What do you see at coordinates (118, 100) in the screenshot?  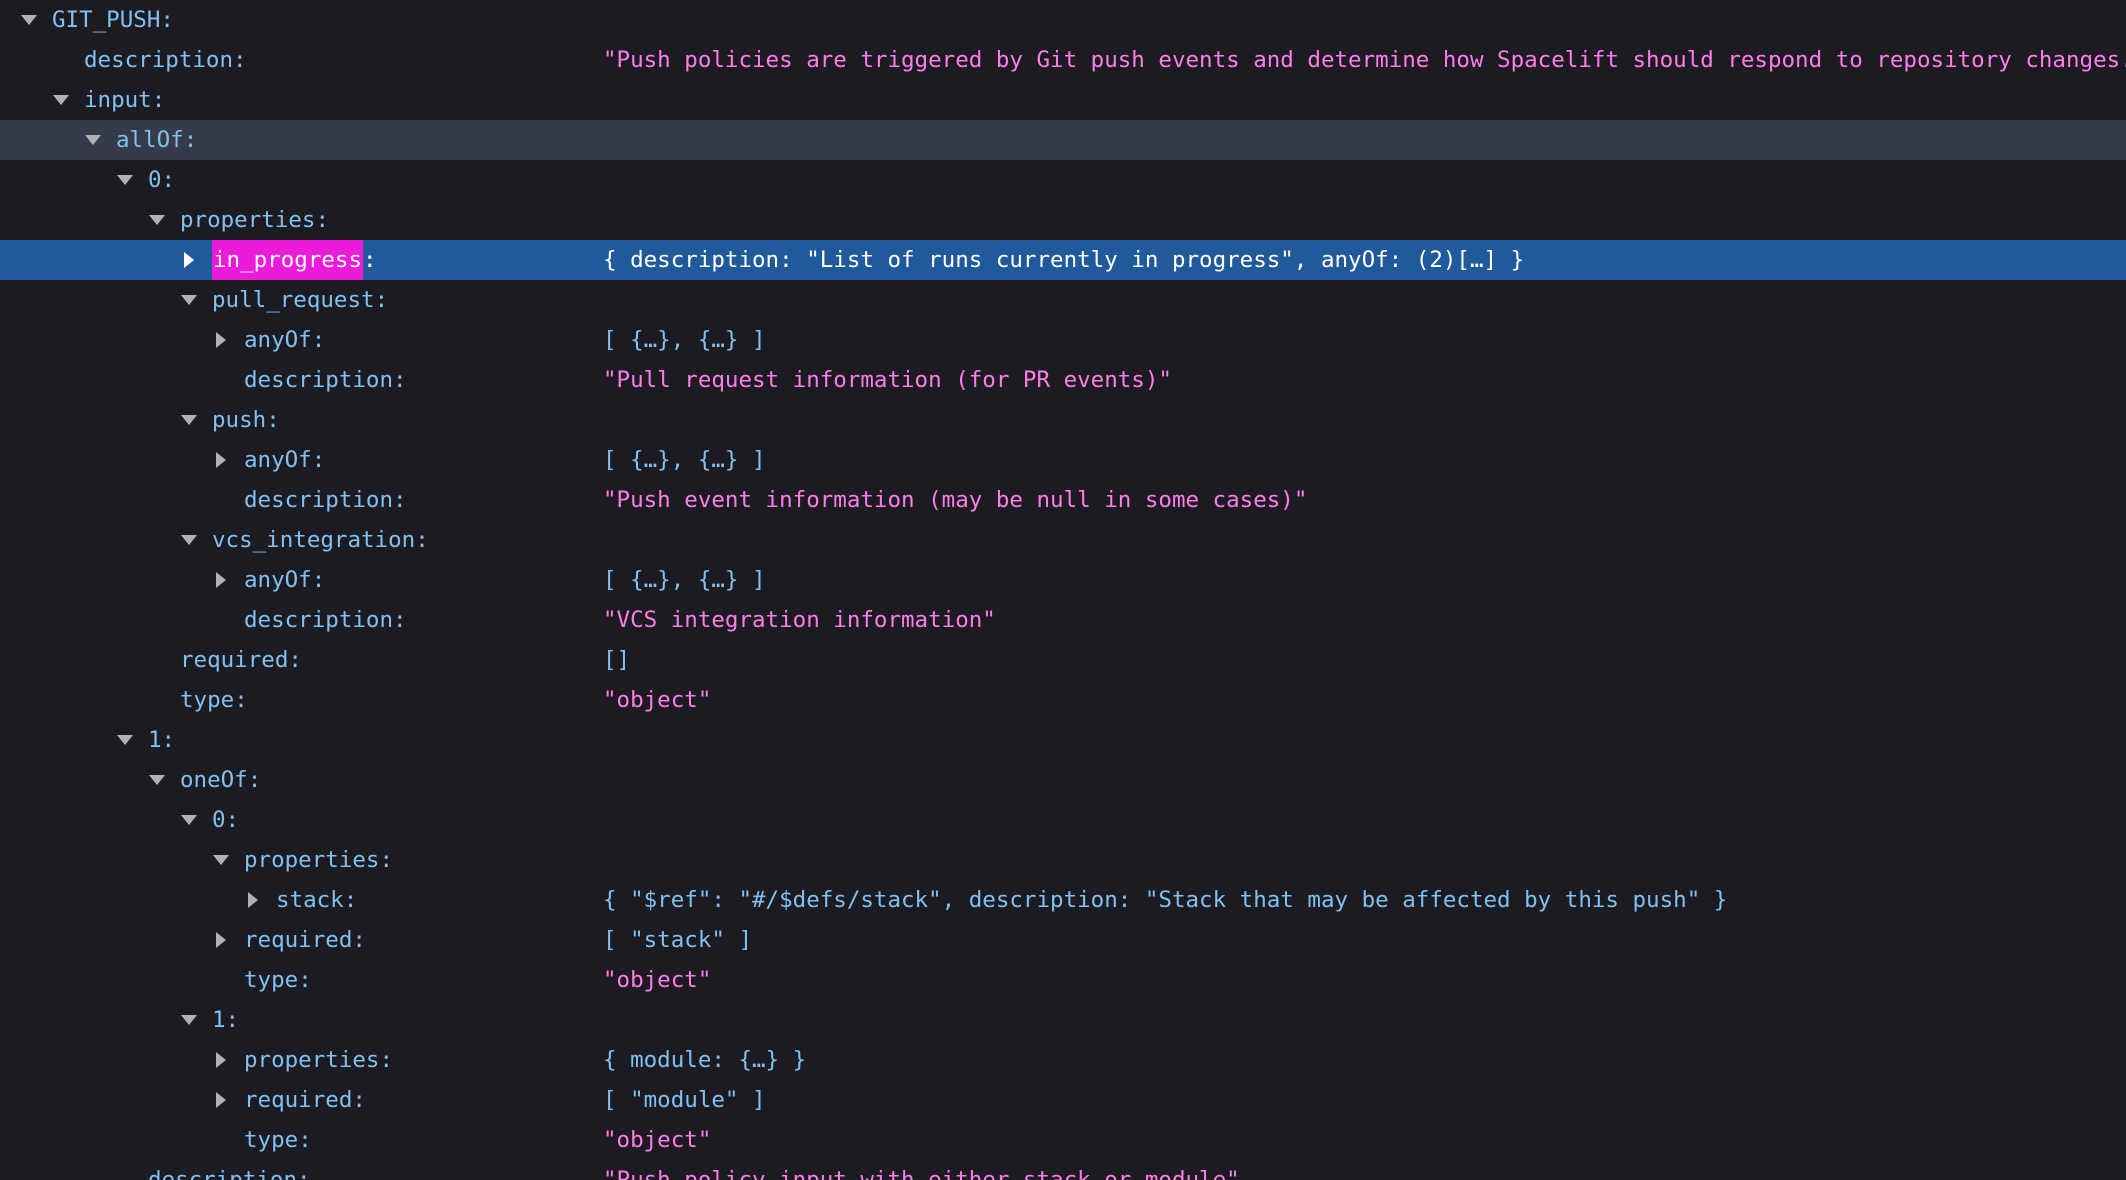 I see `property-key: input` at bounding box center [118, 100].